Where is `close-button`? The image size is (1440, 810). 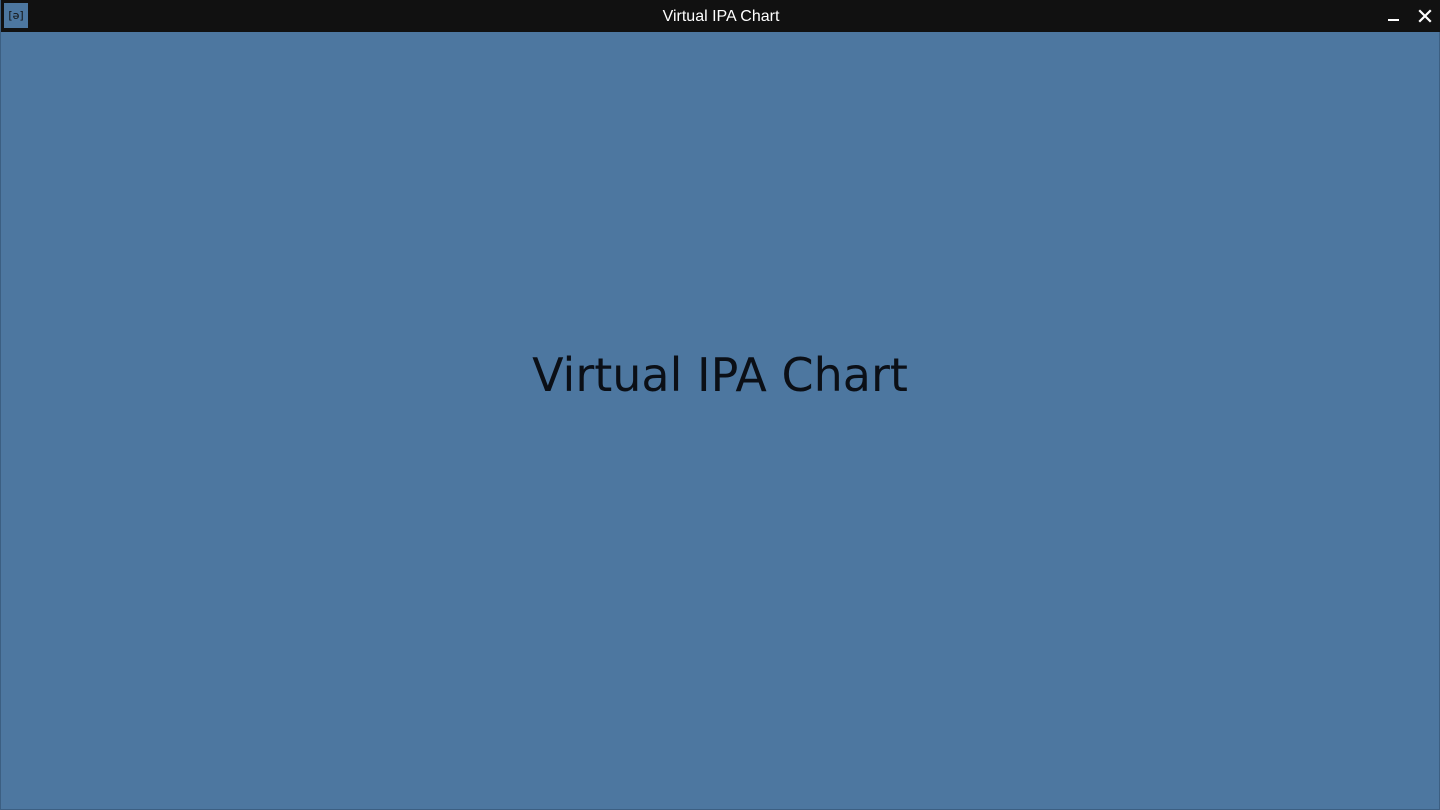 close-button is located at coordinates (1424, 16).